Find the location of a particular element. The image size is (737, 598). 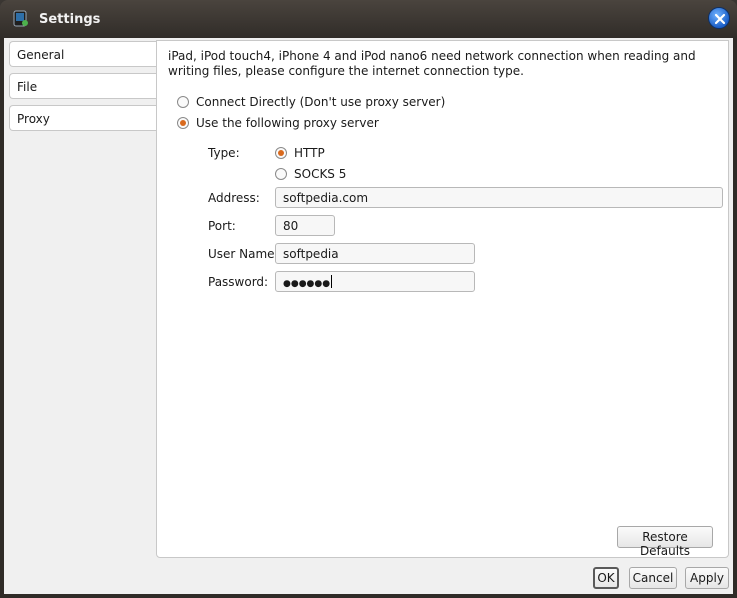

http-label: HTTP is located at coordinates (309, 153).